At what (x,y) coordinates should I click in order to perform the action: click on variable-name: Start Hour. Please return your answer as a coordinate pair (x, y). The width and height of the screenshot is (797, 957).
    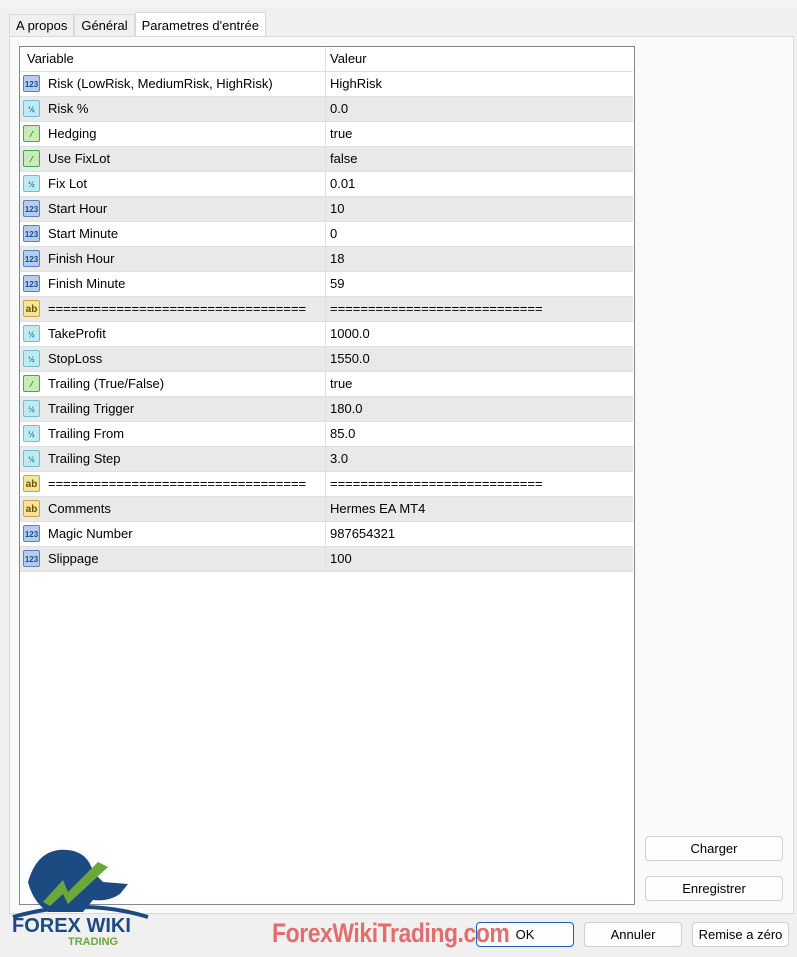
    Looking at the image, I should click on (78, 208).